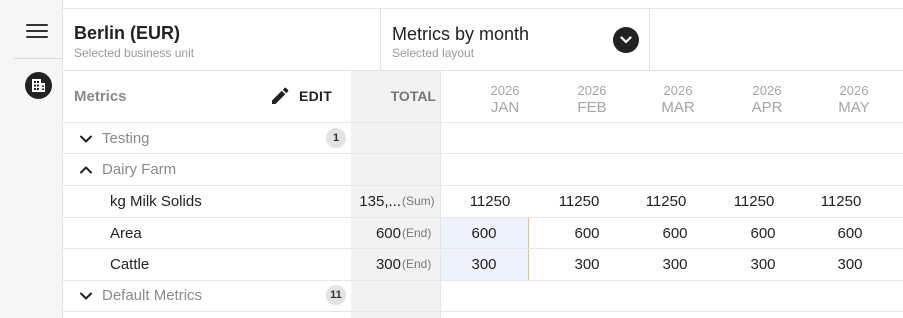 This screenshot has height=318, width=903. What do you see at coordinates (126, 233) in the screenshot?
I see `metric-label-area: Area` at bounding box center [126, 233].